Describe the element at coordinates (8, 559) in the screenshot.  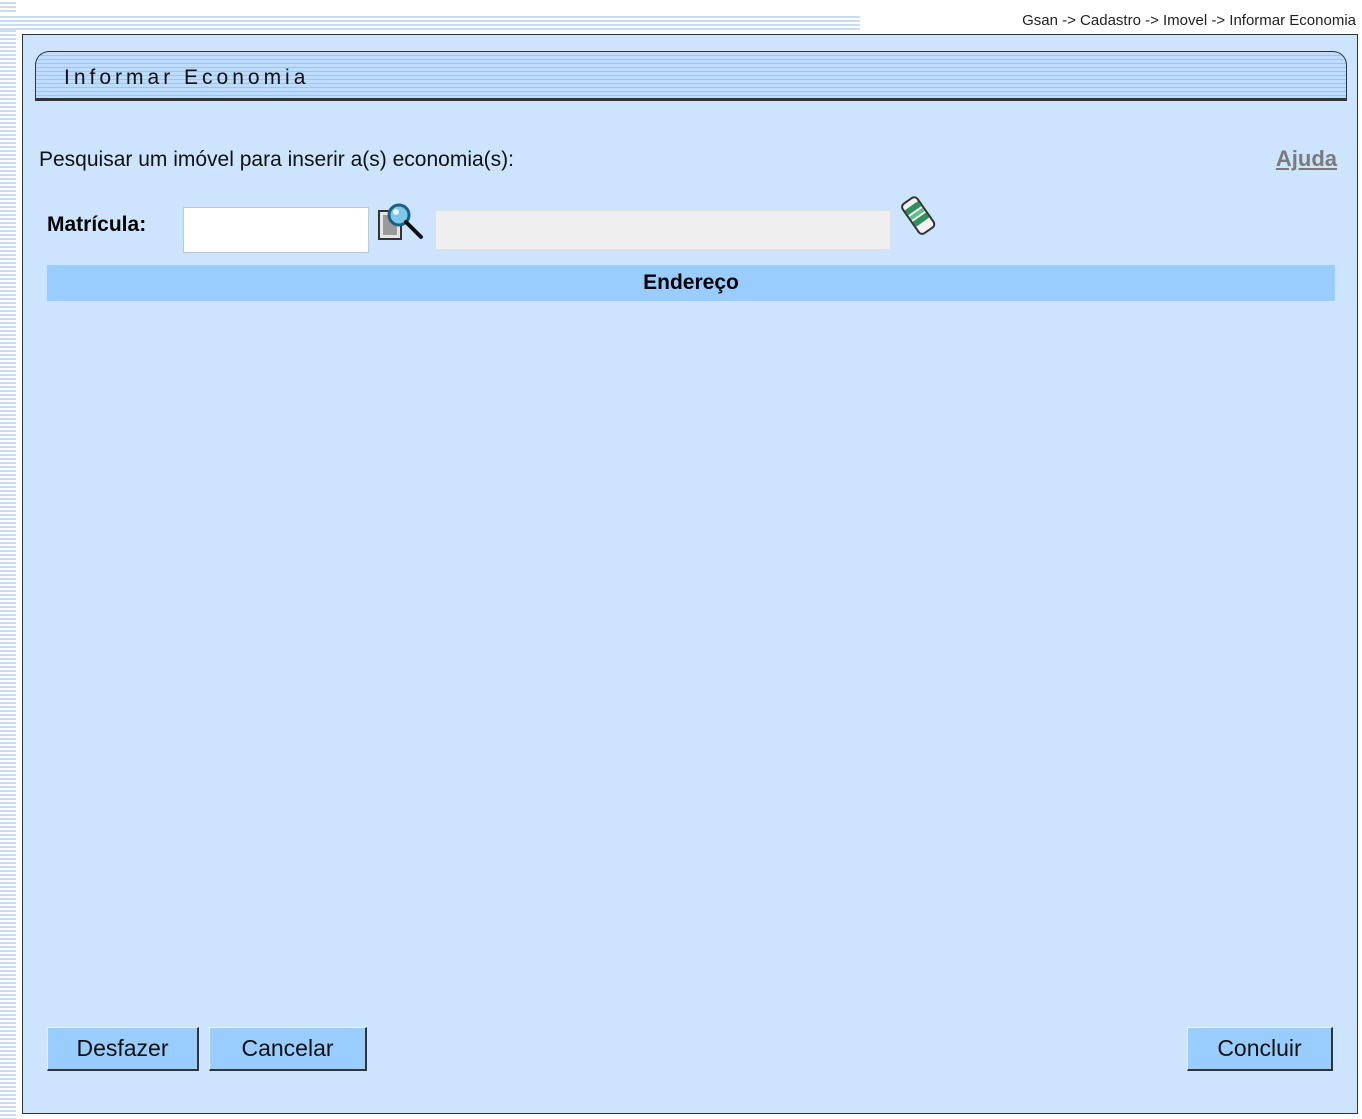
I see `left-decorative-stripe` at that location.